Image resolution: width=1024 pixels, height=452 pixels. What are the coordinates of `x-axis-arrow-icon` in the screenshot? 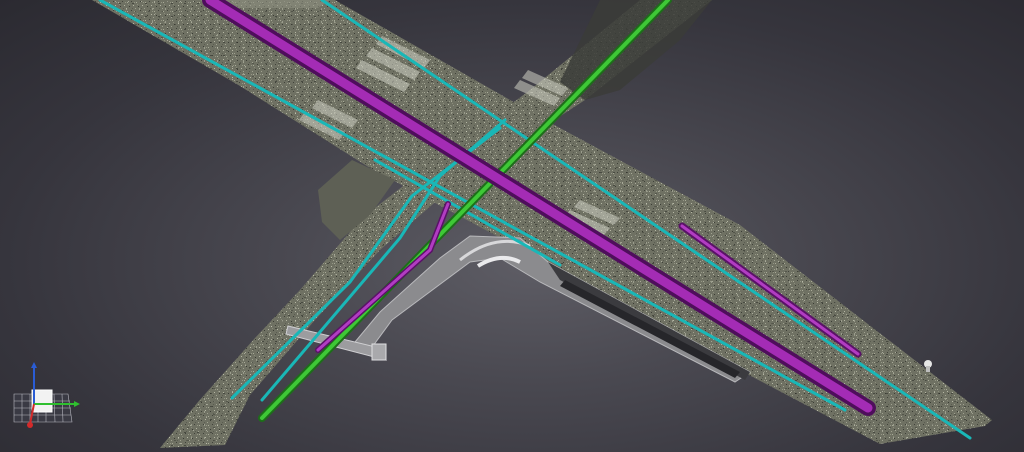 It's located at (77, 404).